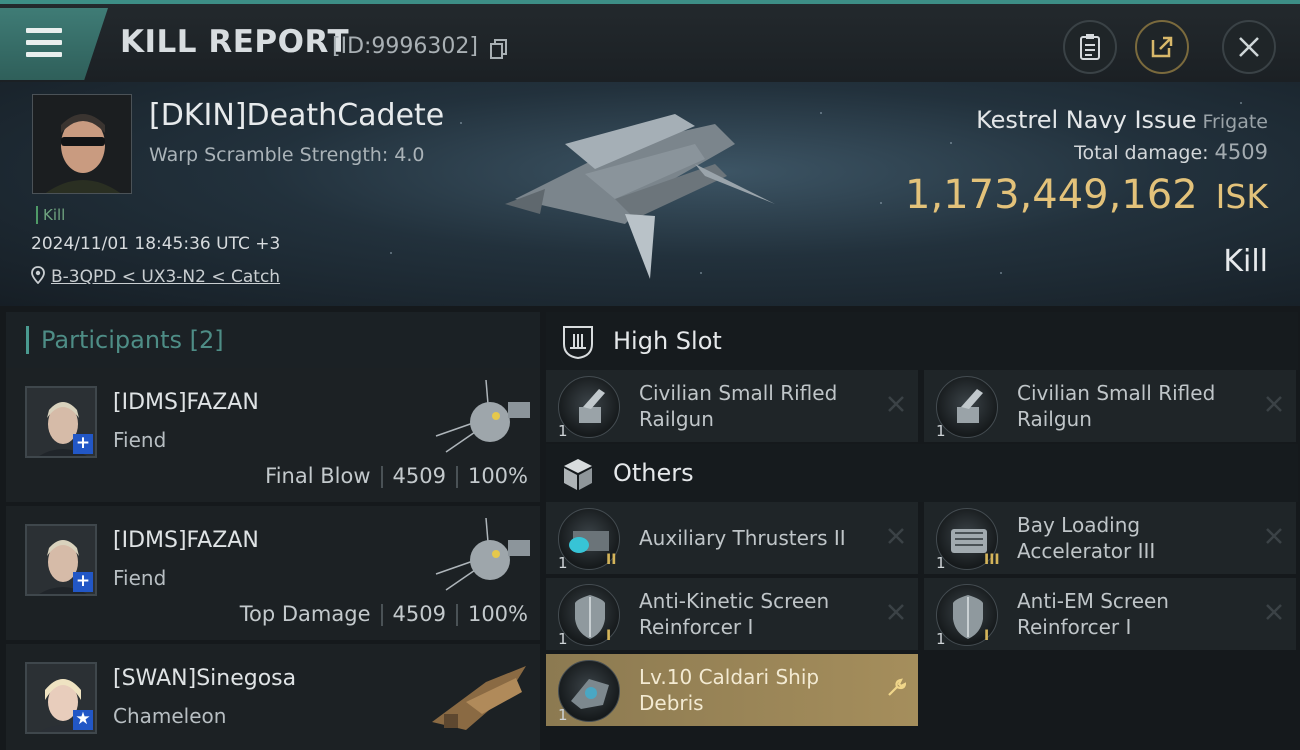 This screenshot has height=750, width=1300. I want to click on participant-stats: Final Blow 4509 100%, so click(396, 476).